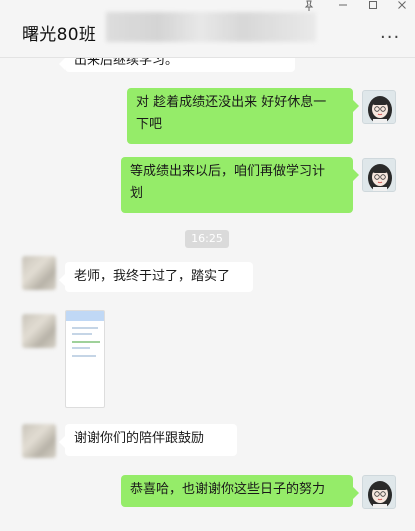  Describe the element at coordinates (59, 35) in the screenshot. I see `chat-title: 曙光80班` at that location.